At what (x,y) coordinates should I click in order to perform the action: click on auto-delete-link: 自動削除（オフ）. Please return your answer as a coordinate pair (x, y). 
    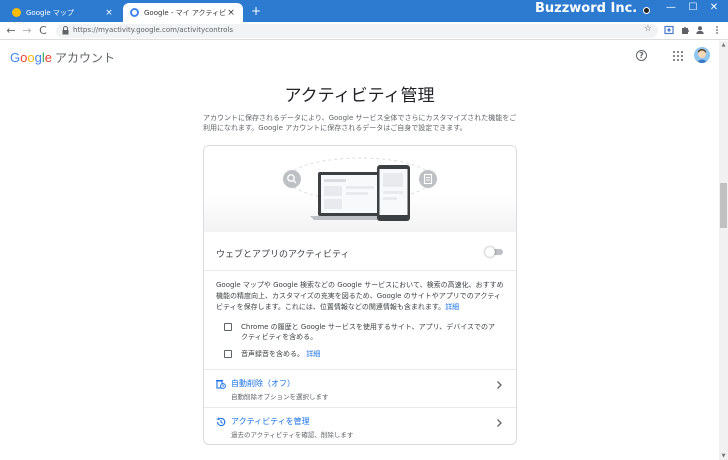
    Looking at the image, I should click on (263, 383).